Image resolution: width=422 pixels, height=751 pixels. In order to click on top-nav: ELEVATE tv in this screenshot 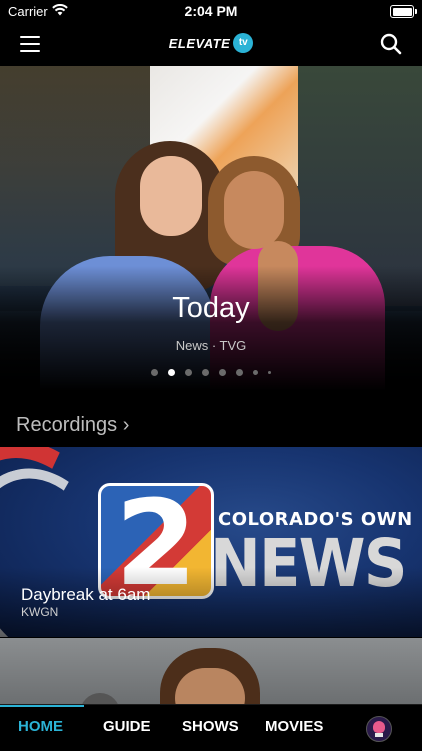, I will do `click(211, 44)`.